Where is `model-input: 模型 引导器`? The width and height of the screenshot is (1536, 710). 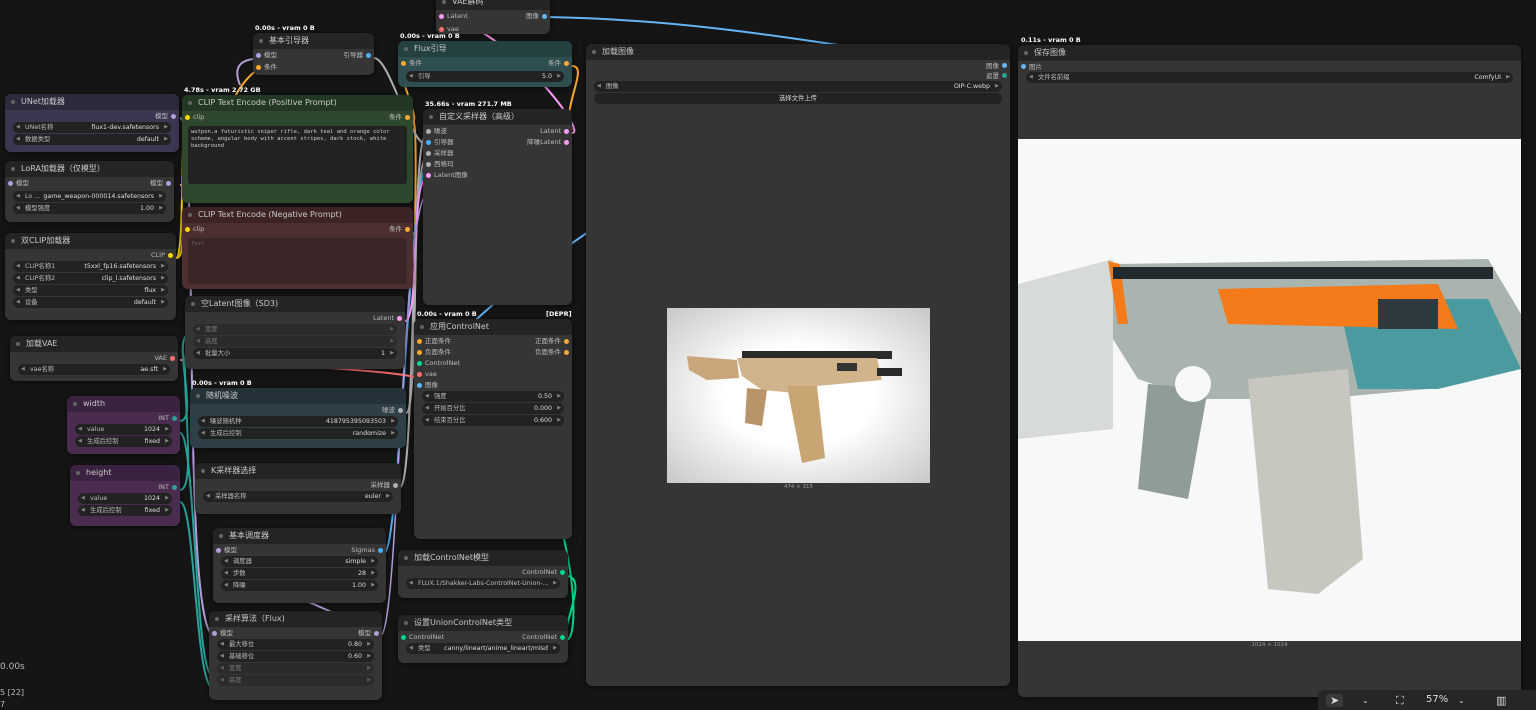
model-input: 模型 引导器 is located at coordinates (313, 55).